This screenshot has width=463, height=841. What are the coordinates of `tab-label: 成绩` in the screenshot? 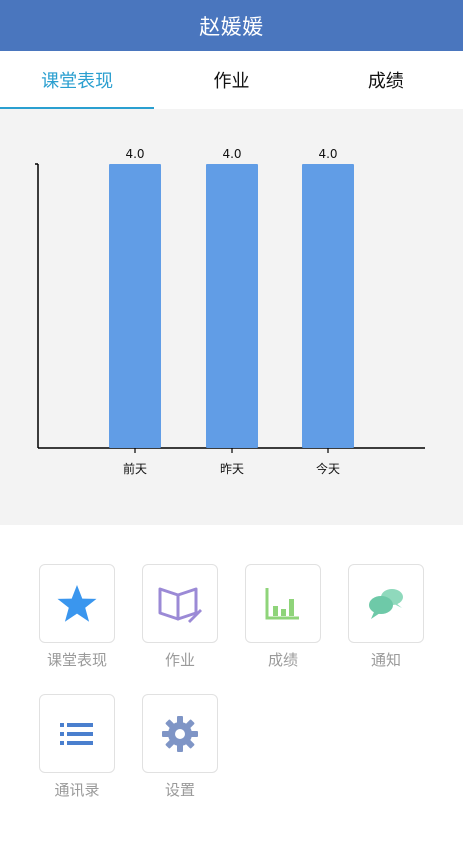 It's located at (385, 81).